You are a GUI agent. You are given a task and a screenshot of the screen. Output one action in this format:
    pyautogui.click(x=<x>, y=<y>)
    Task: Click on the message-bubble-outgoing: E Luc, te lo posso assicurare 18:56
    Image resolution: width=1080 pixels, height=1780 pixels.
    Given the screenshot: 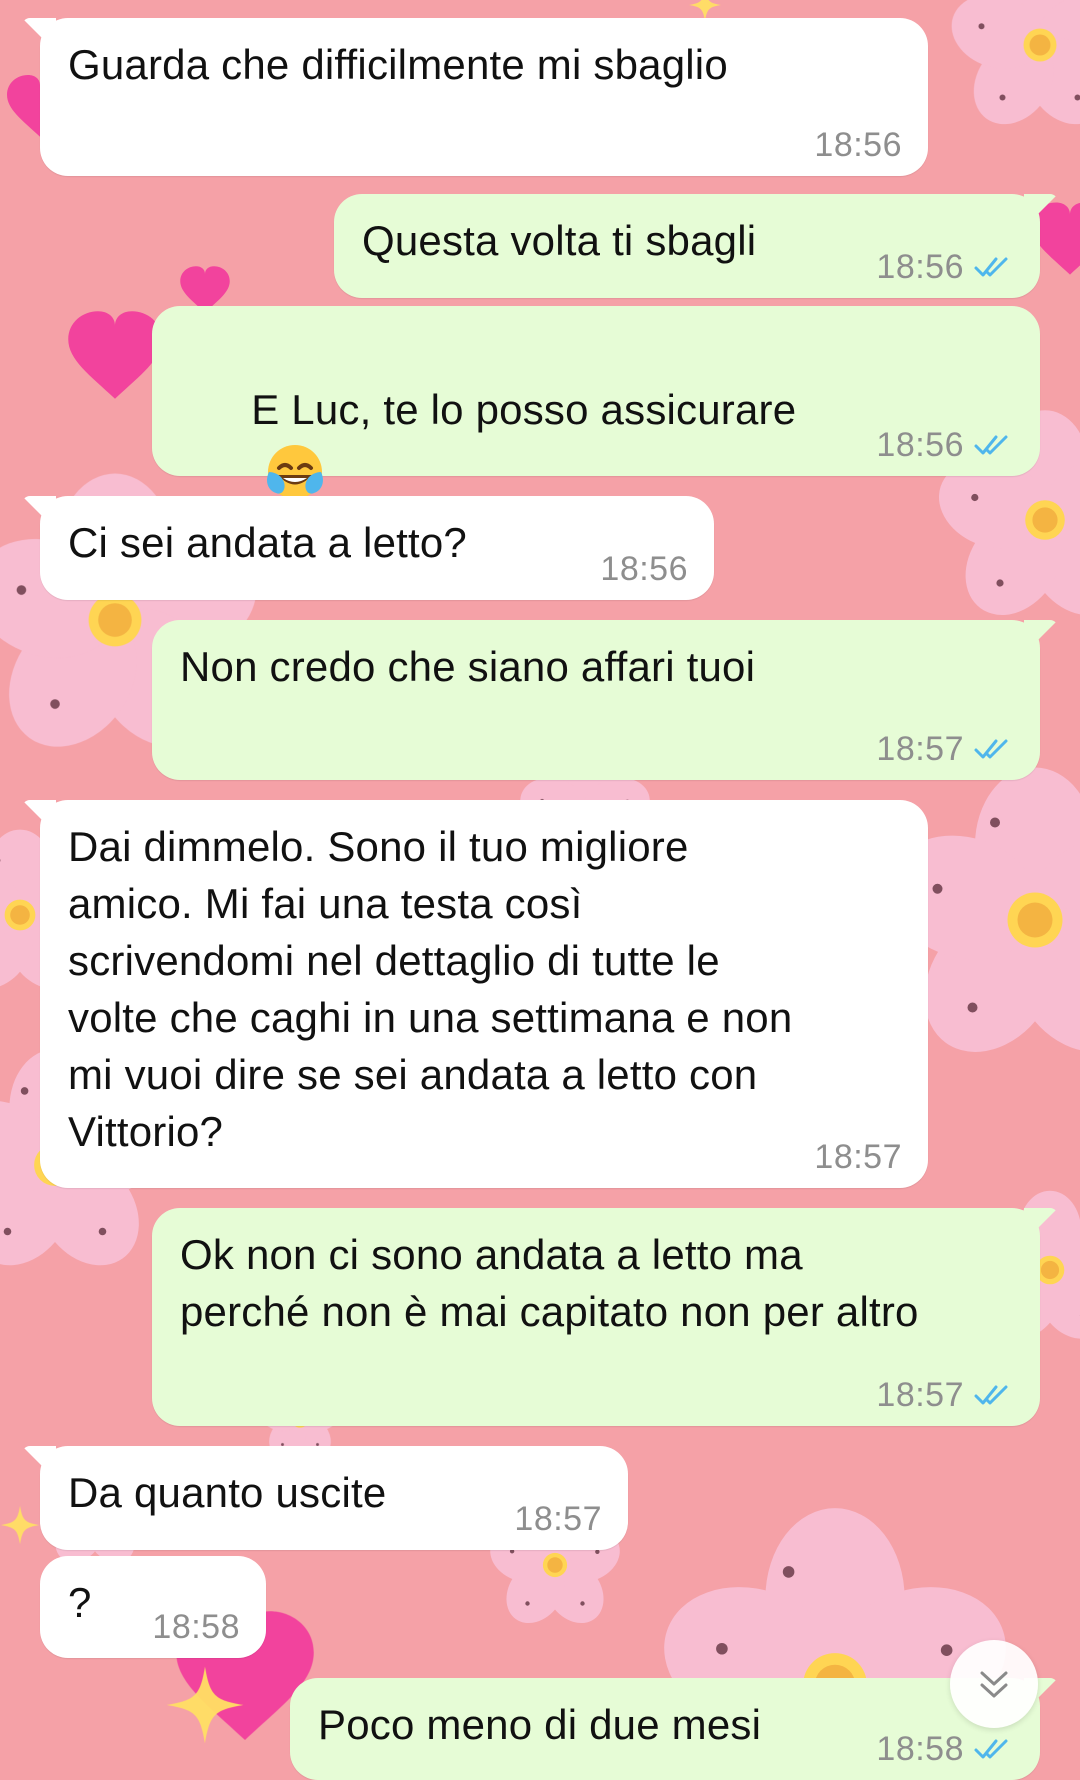 What is the action you would take?
    pyautogui.click(x=596, y=402)
    